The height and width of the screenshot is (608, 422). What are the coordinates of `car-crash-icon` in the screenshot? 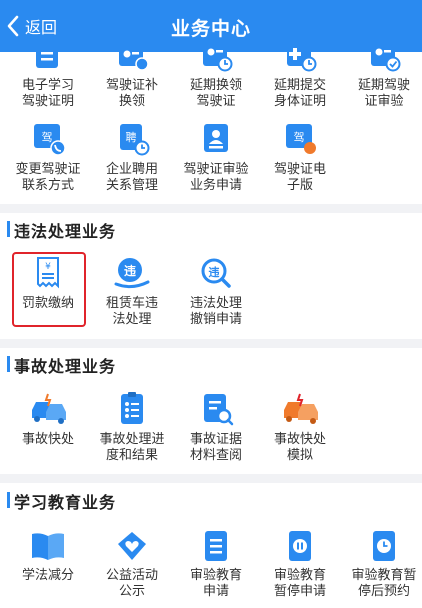 It's located at (49, 408).